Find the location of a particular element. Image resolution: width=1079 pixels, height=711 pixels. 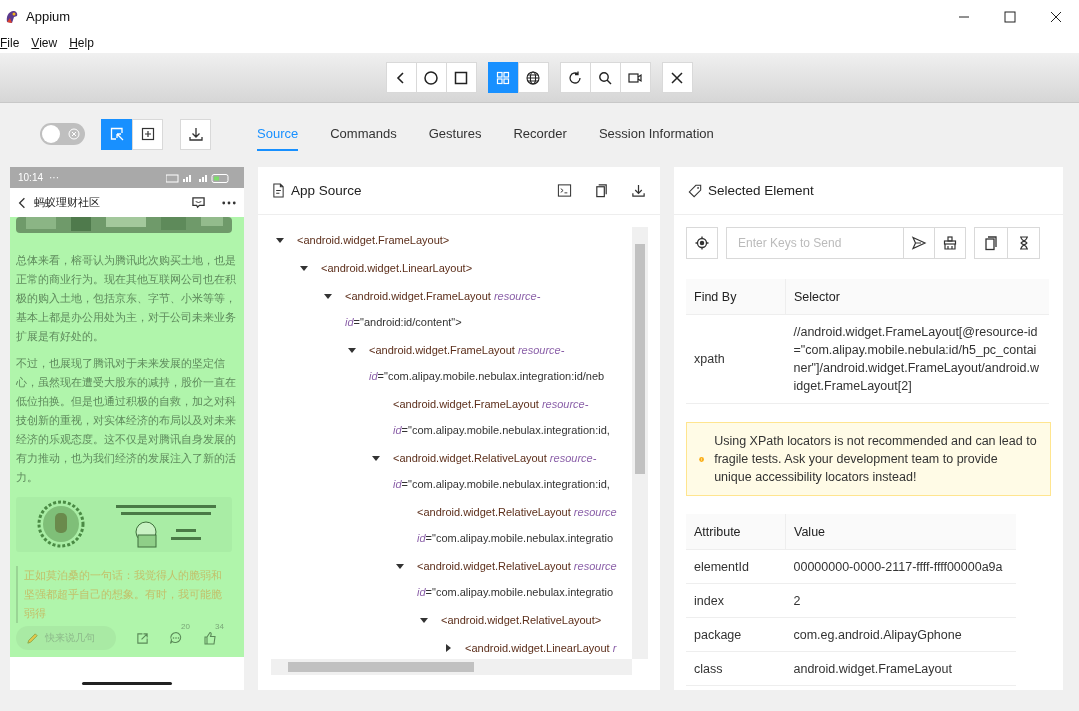

column-header: Value is located at coordinates (900, 532).